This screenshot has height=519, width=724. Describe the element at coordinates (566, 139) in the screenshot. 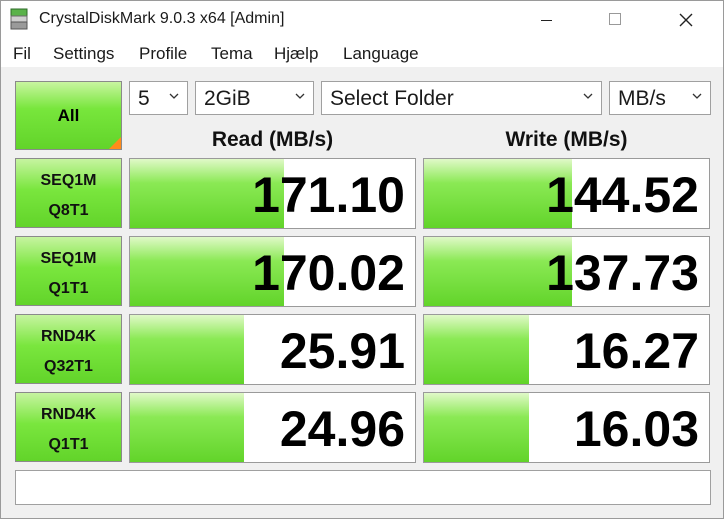

I see `write-column-header: Write (MB/s)` at that location.